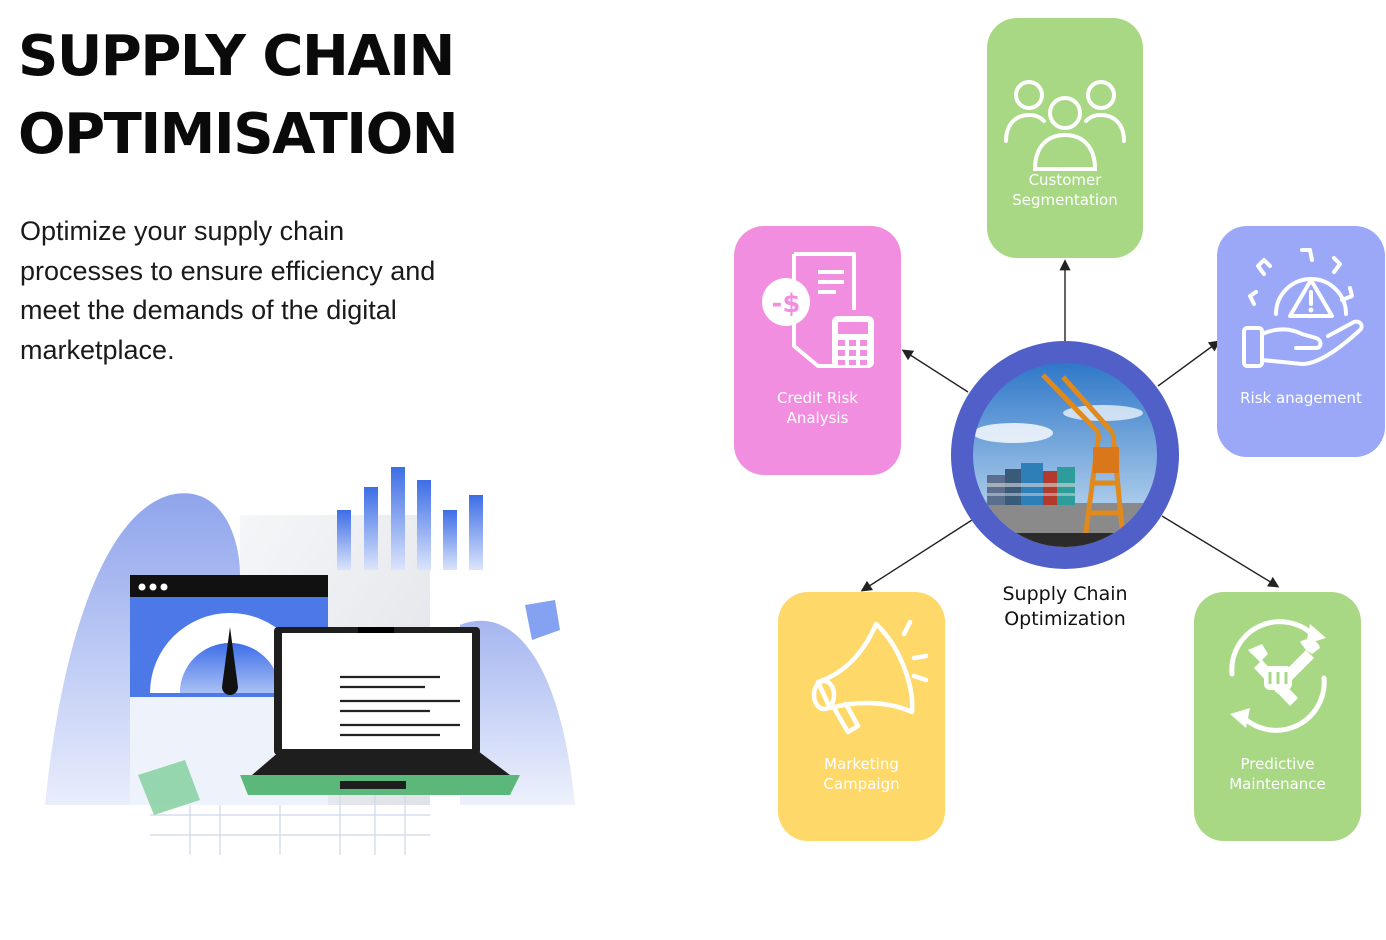  I want to click on arrow-to-marketing, so click(916, 555).